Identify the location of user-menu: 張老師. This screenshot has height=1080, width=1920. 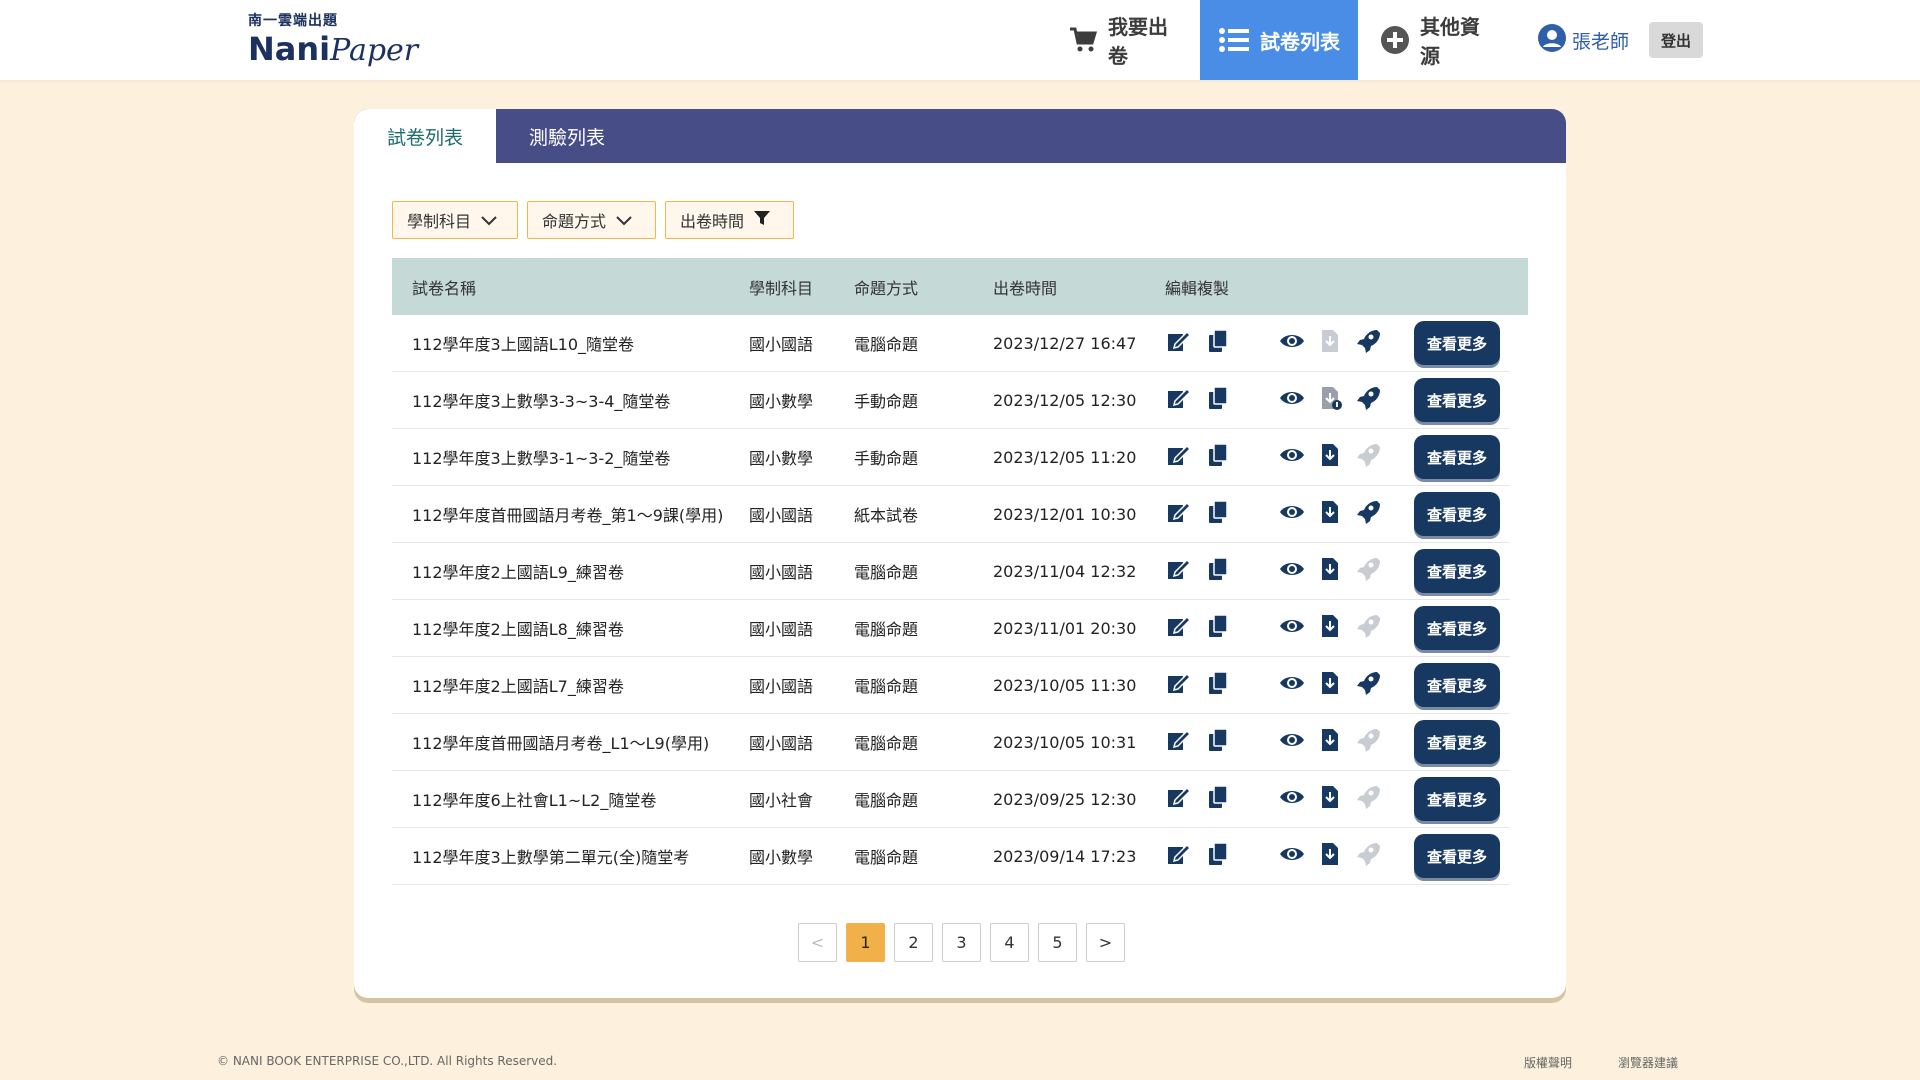
(1583, 40).